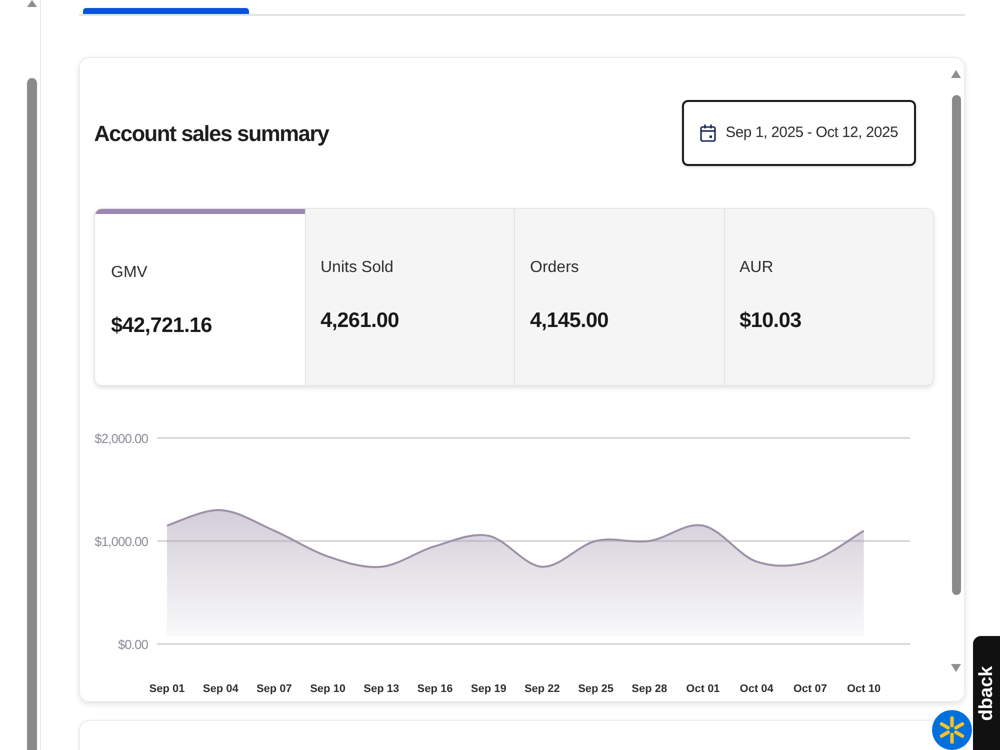  Describe the element at coordinates (435, 689) in the screenshot. I see `x-axis-label: Sep 16` at that location.